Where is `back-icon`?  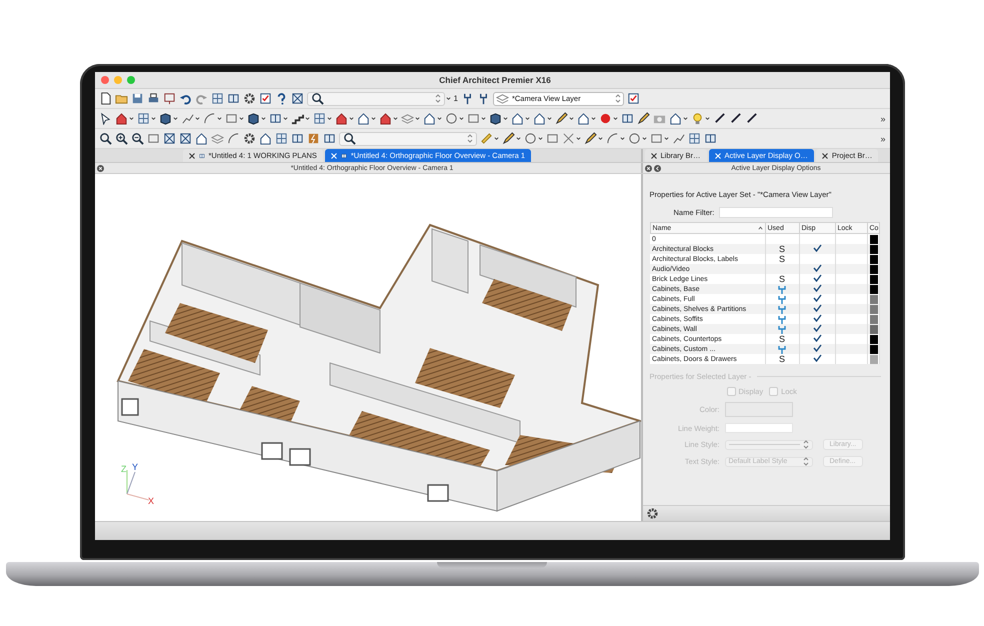 back-icon is located at coordinates (657, 168).